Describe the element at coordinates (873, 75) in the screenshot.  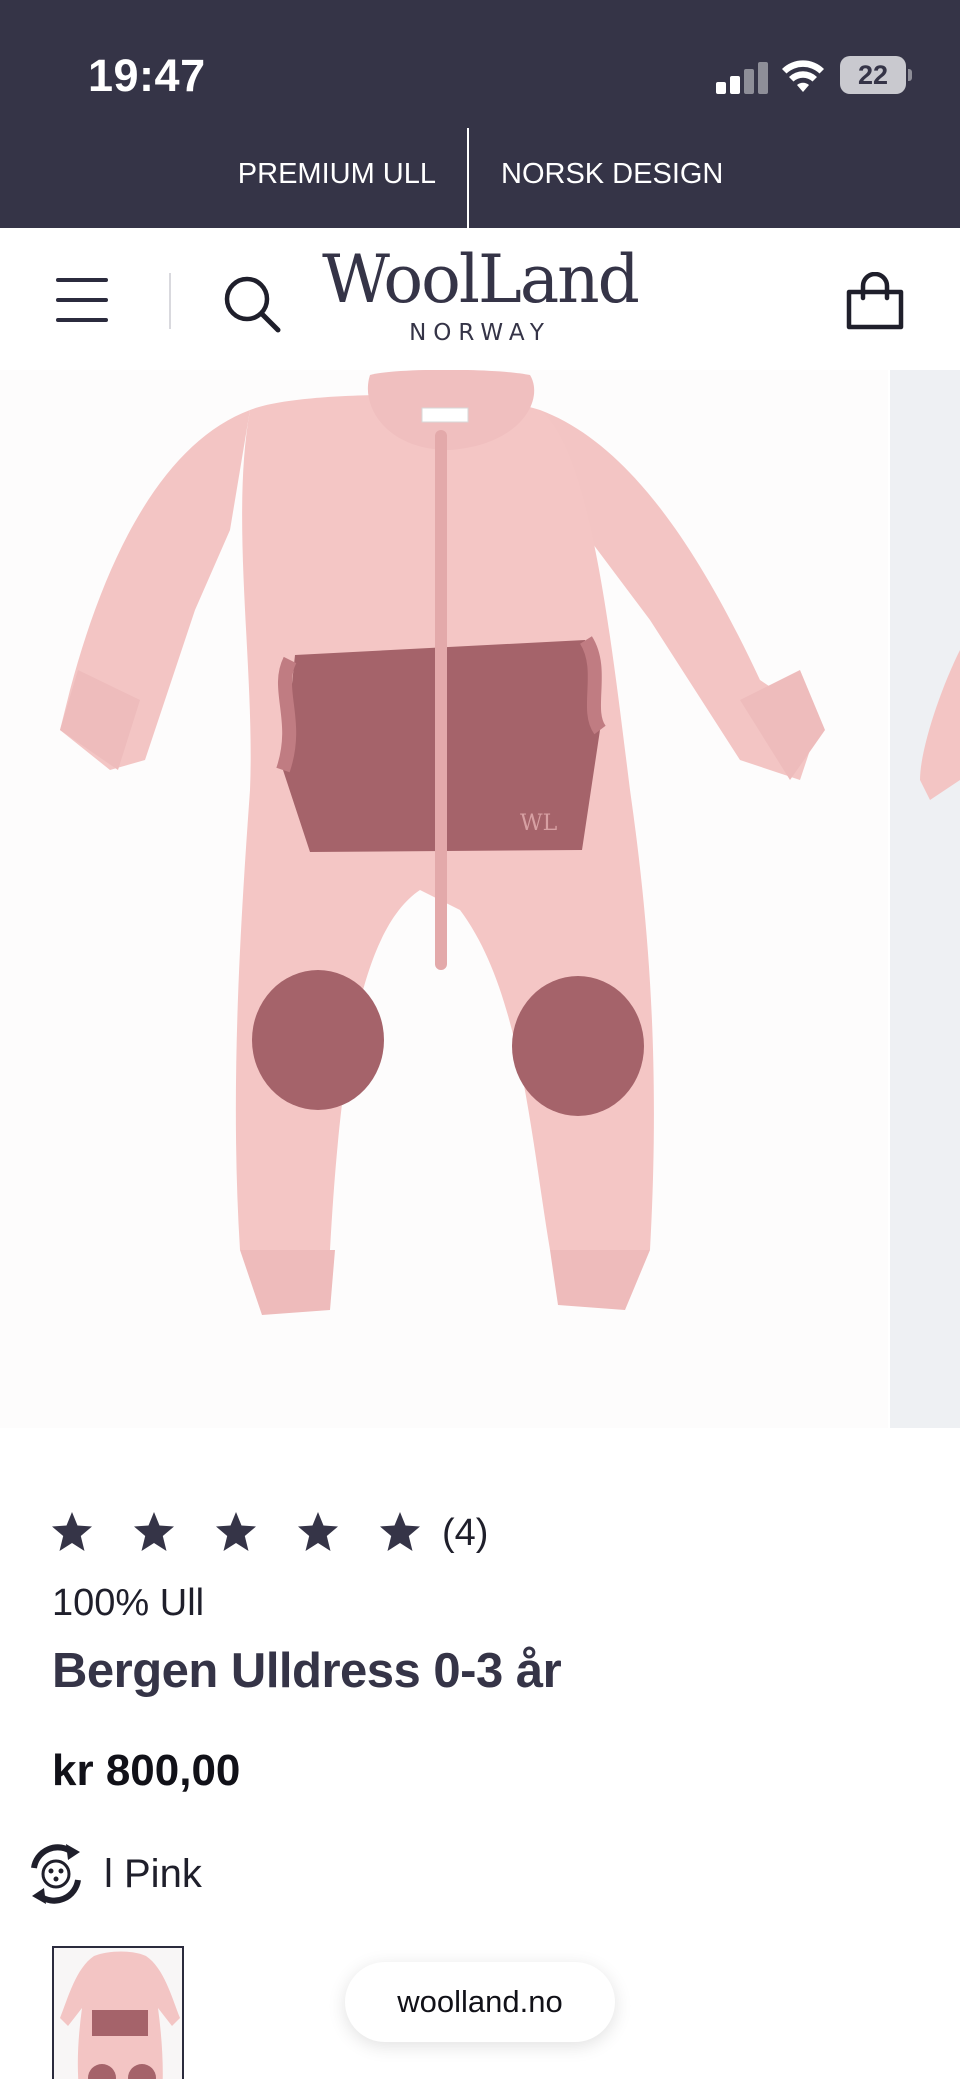
I see `battery-level: 22` at that location.